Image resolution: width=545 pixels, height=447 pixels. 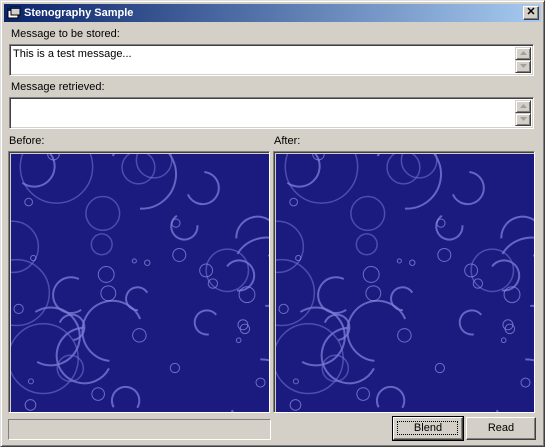 I want to click on read-button: Read, so click(x=501, y=428).